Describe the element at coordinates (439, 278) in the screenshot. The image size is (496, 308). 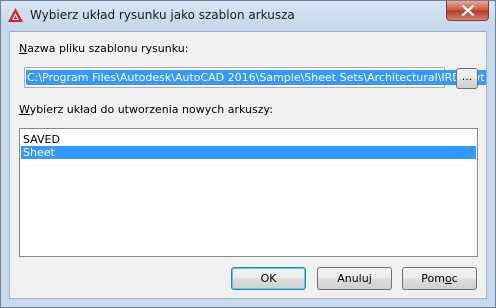
I see `help-button: Pomoc` at that location.